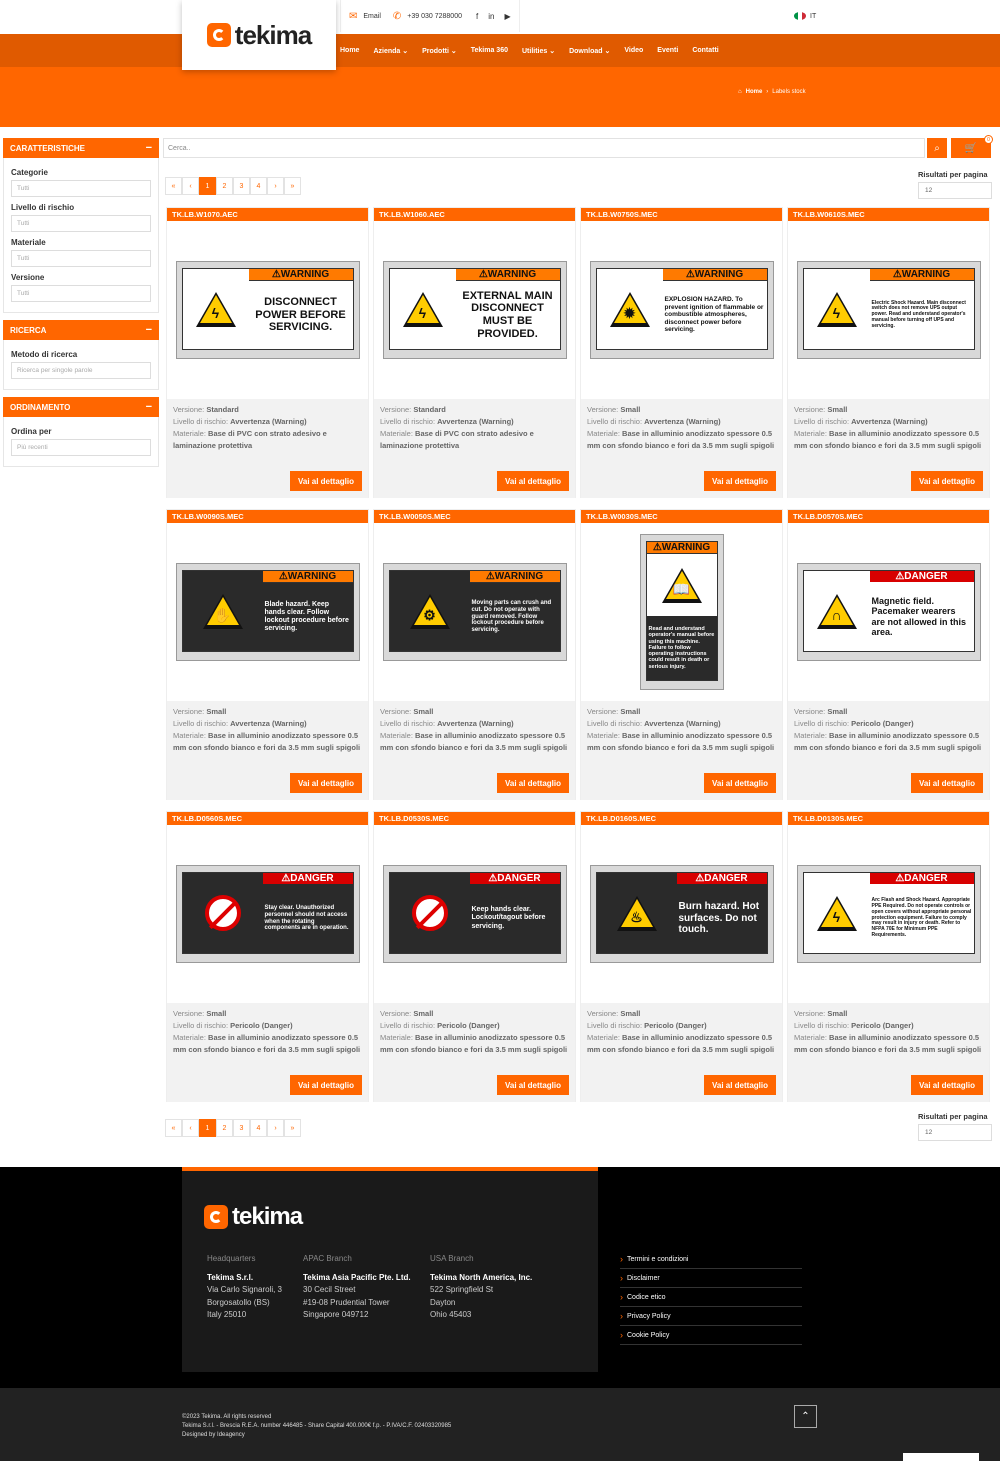 This screenshot has height=1461, width=1000. What do you see at coordinates (754, 92) in the screenshot?
I see `breadcrumb-home: Home` at bounding box center [754, 92].